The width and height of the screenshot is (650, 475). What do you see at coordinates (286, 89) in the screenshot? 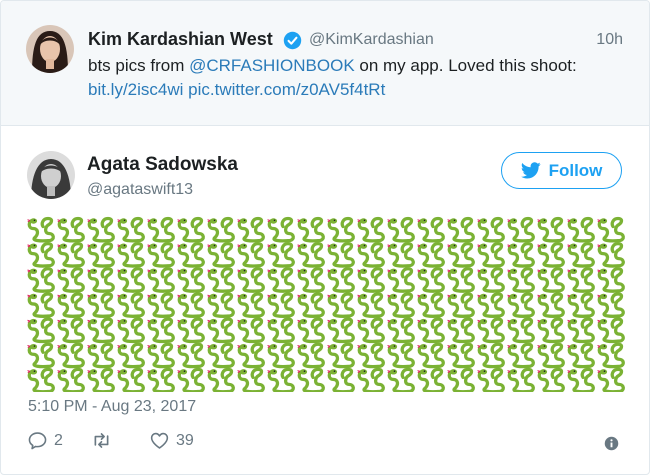
I see `pic-link: pic.twitter.com/z0AV5f4tRt` at bounding box center [286, 89].